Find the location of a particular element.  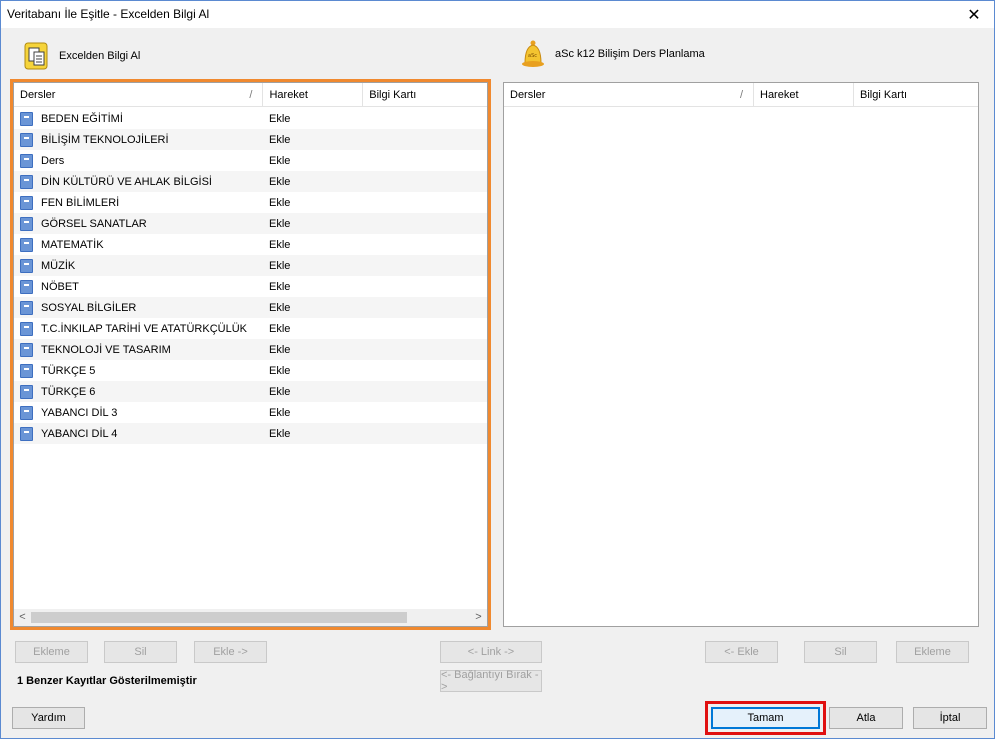

lesson-name: YABANCI DİL 3 is located at coordinates (79, 412).